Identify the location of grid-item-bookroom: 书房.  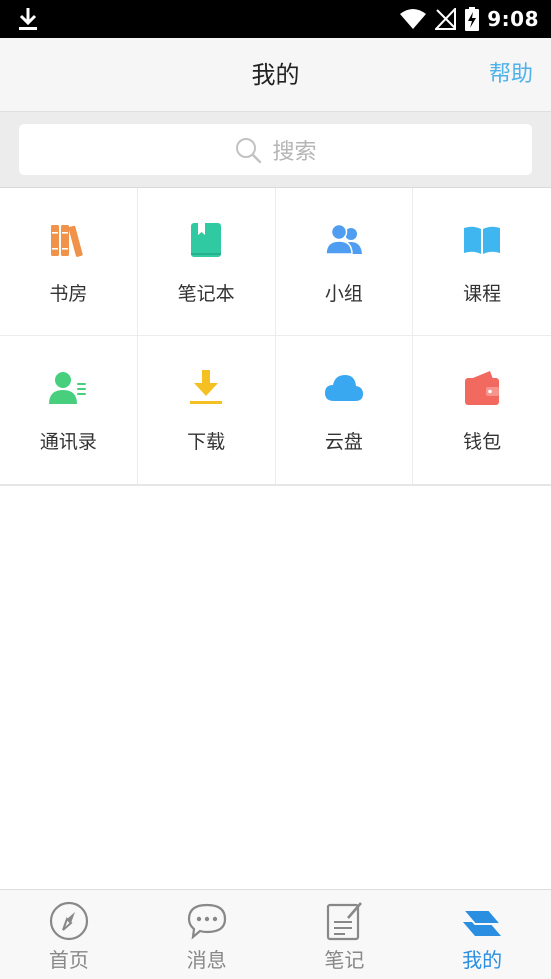
(69, 262).